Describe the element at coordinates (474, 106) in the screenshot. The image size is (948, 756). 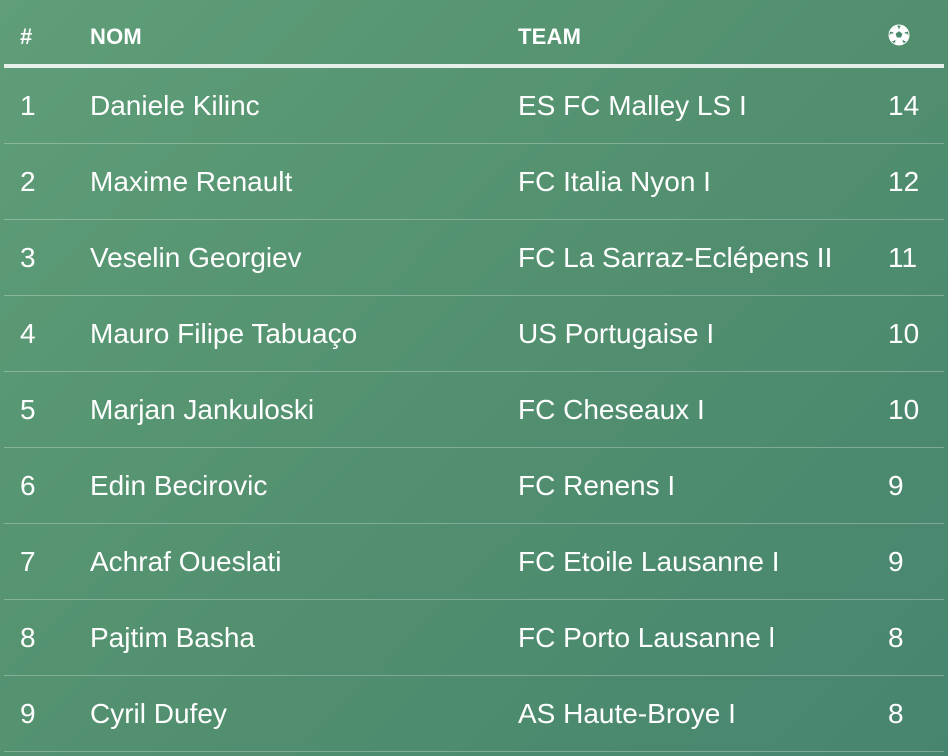
I see `table-row: 1 Daniele Kilinc ES FC Malley LS I 14` at that location.